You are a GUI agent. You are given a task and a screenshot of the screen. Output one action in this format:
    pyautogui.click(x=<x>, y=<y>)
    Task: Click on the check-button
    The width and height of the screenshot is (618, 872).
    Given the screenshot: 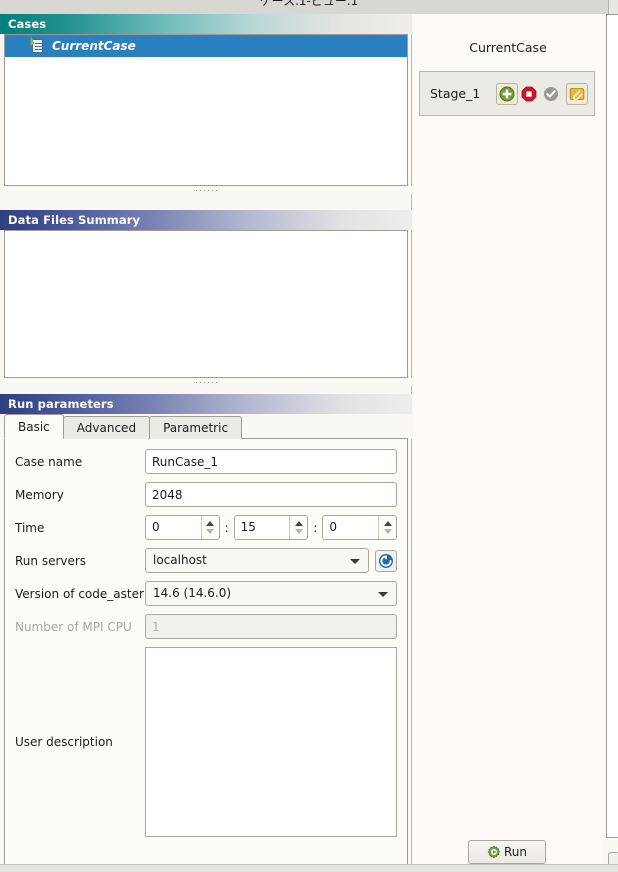 What is the action you would take?
    pyautogui.click(x=551, y=94)
    